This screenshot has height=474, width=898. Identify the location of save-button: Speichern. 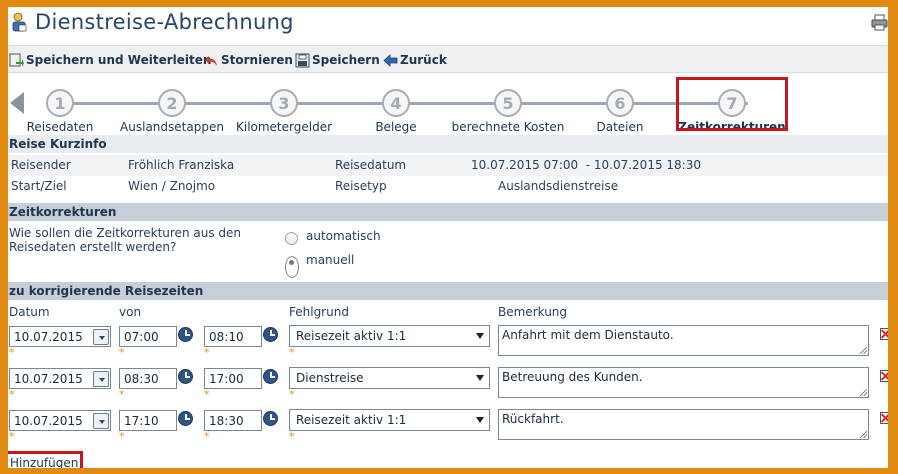
(337, 60).